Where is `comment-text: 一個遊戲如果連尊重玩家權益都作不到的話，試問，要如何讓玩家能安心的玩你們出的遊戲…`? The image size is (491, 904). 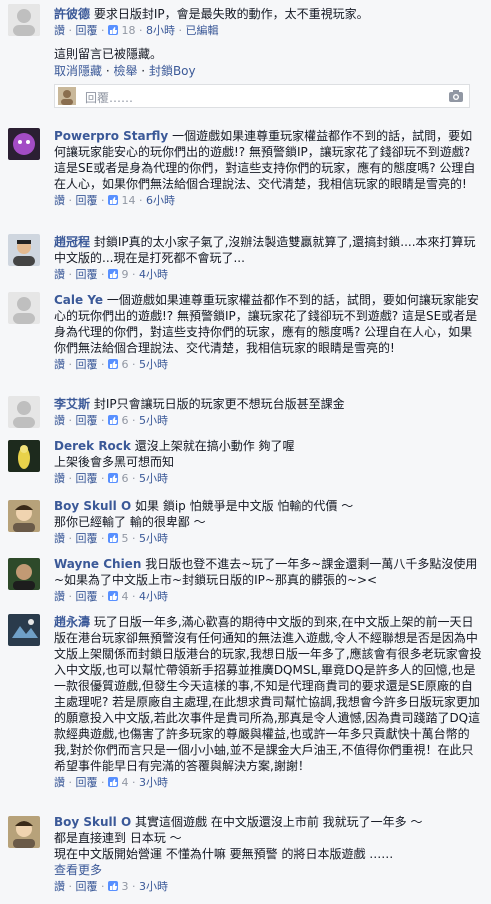
comment-text: 一個遊戲如果連尊重玩家權益都作不到的話，試問，要如何讓玩家能安心的玩你們出的遊戲… is located at coordinates (266, 324).